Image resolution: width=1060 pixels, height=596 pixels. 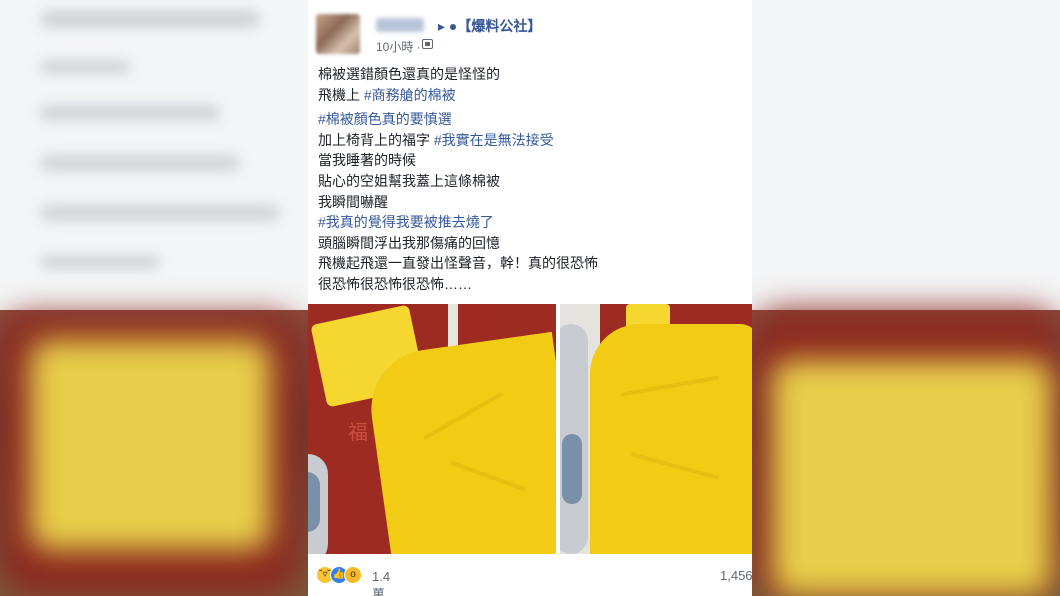 What do you see at coordinates (409, 242) in the screenshot?
I see `post-line: 頭腦瞬間浮出我那傷痛的回憶` at bounding box center [409, 242].